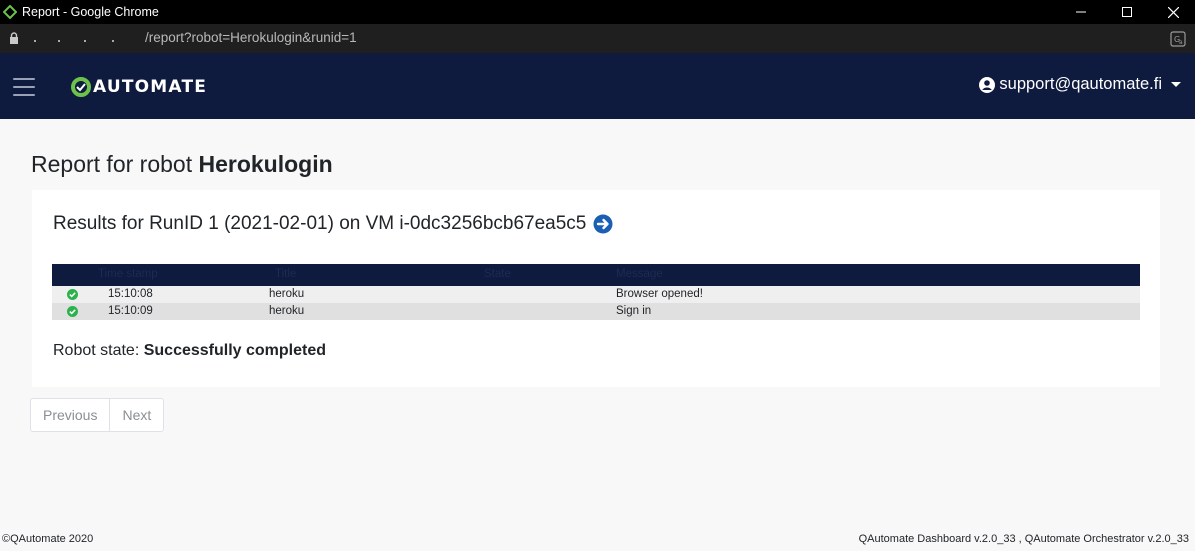 This screenshot has height=551, width=1195. What do you see at coordinates (596, 311) in the screenshot?
I see `table-row: 15:10:09 heroku Sign in` at bounding box center [596, 311].